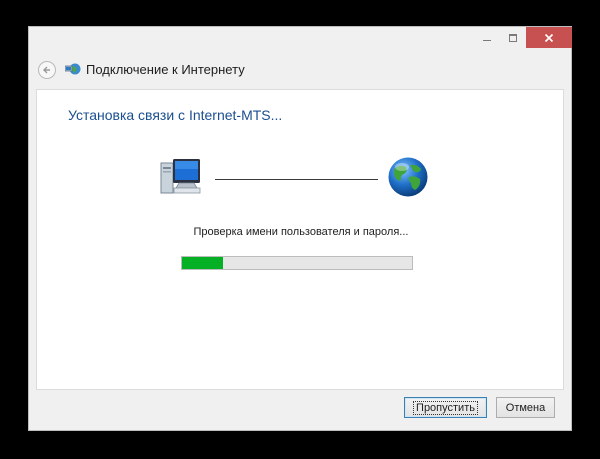 This screenshot has height=459, width=600. Describe the element at coordinates (165, 69) in the screenshot. I see `window-title: Подключение к Интернету` at that location.